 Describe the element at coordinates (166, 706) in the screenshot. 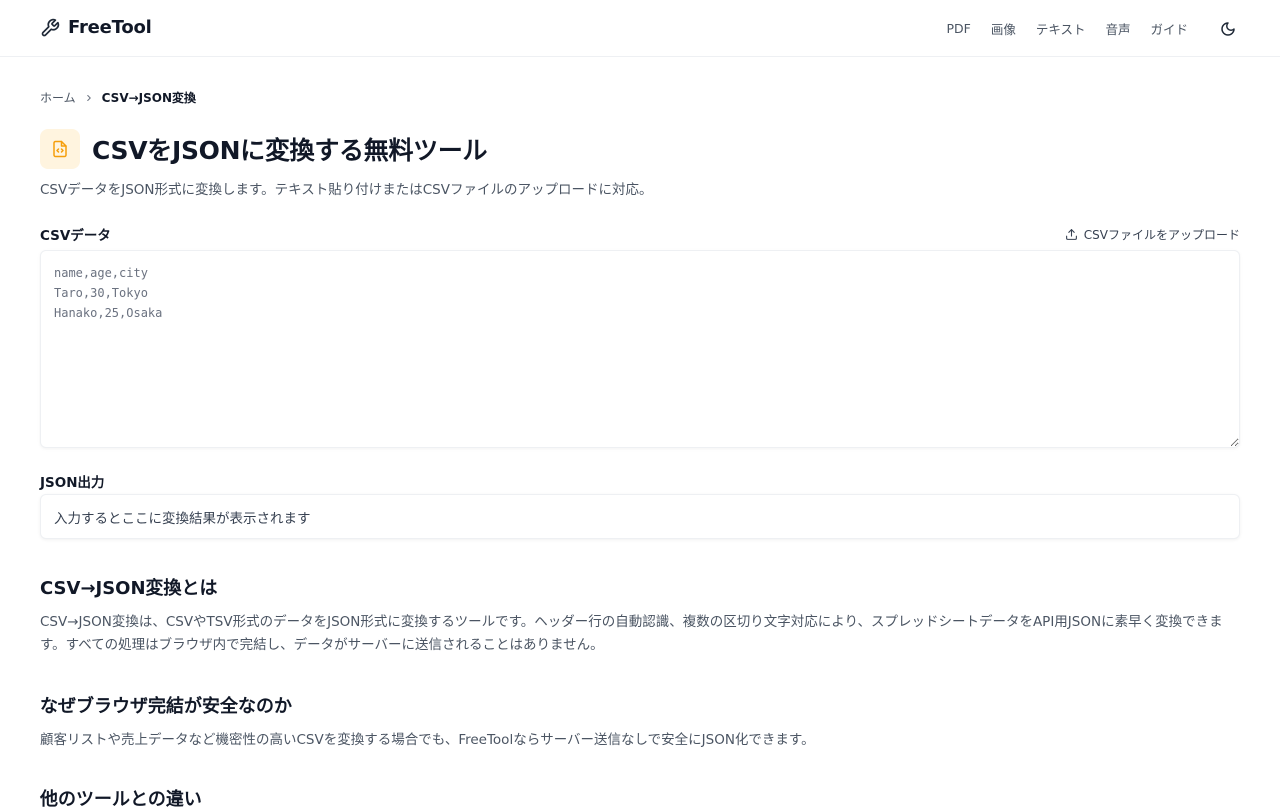

I see `section-heading-why-safe: なぜブラウザ完結が安全なのか` at that location.